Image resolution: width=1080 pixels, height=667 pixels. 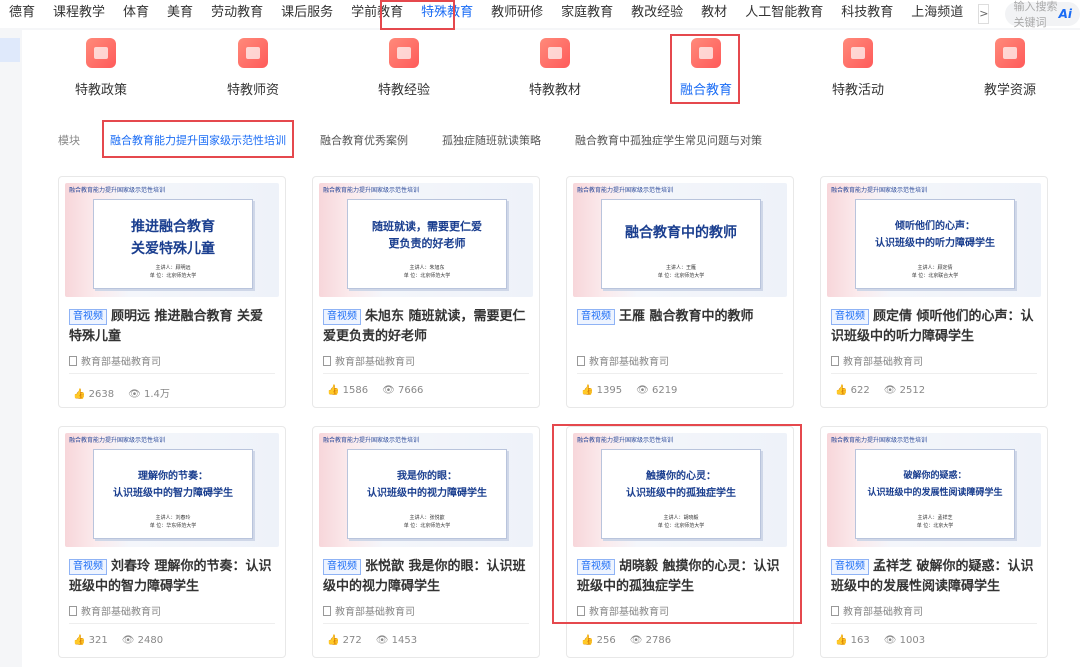 What do you see at coordinates (426, 327) in the screenshot?
I see `card-title: 音视频 朱旭东 随班就读，需要更仁爱更负责的好老师` at bounding box center [426, 327].